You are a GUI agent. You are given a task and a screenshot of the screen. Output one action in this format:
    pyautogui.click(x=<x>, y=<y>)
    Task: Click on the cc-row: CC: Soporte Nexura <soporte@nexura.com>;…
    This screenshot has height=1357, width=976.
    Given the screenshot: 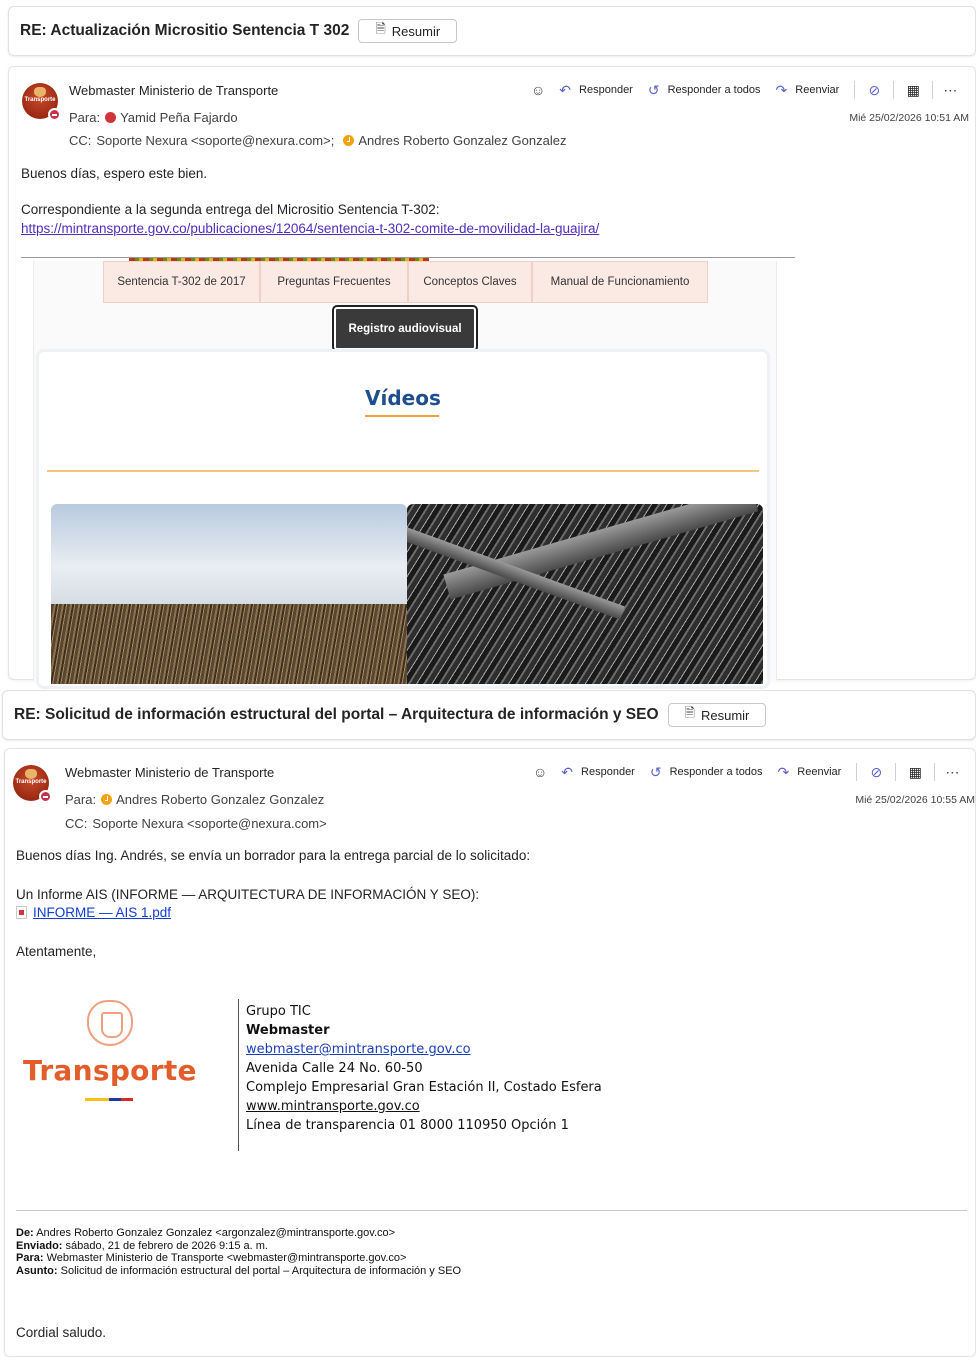 What is the action you would take?
    pyautogui.click(x=317, y=140)
    